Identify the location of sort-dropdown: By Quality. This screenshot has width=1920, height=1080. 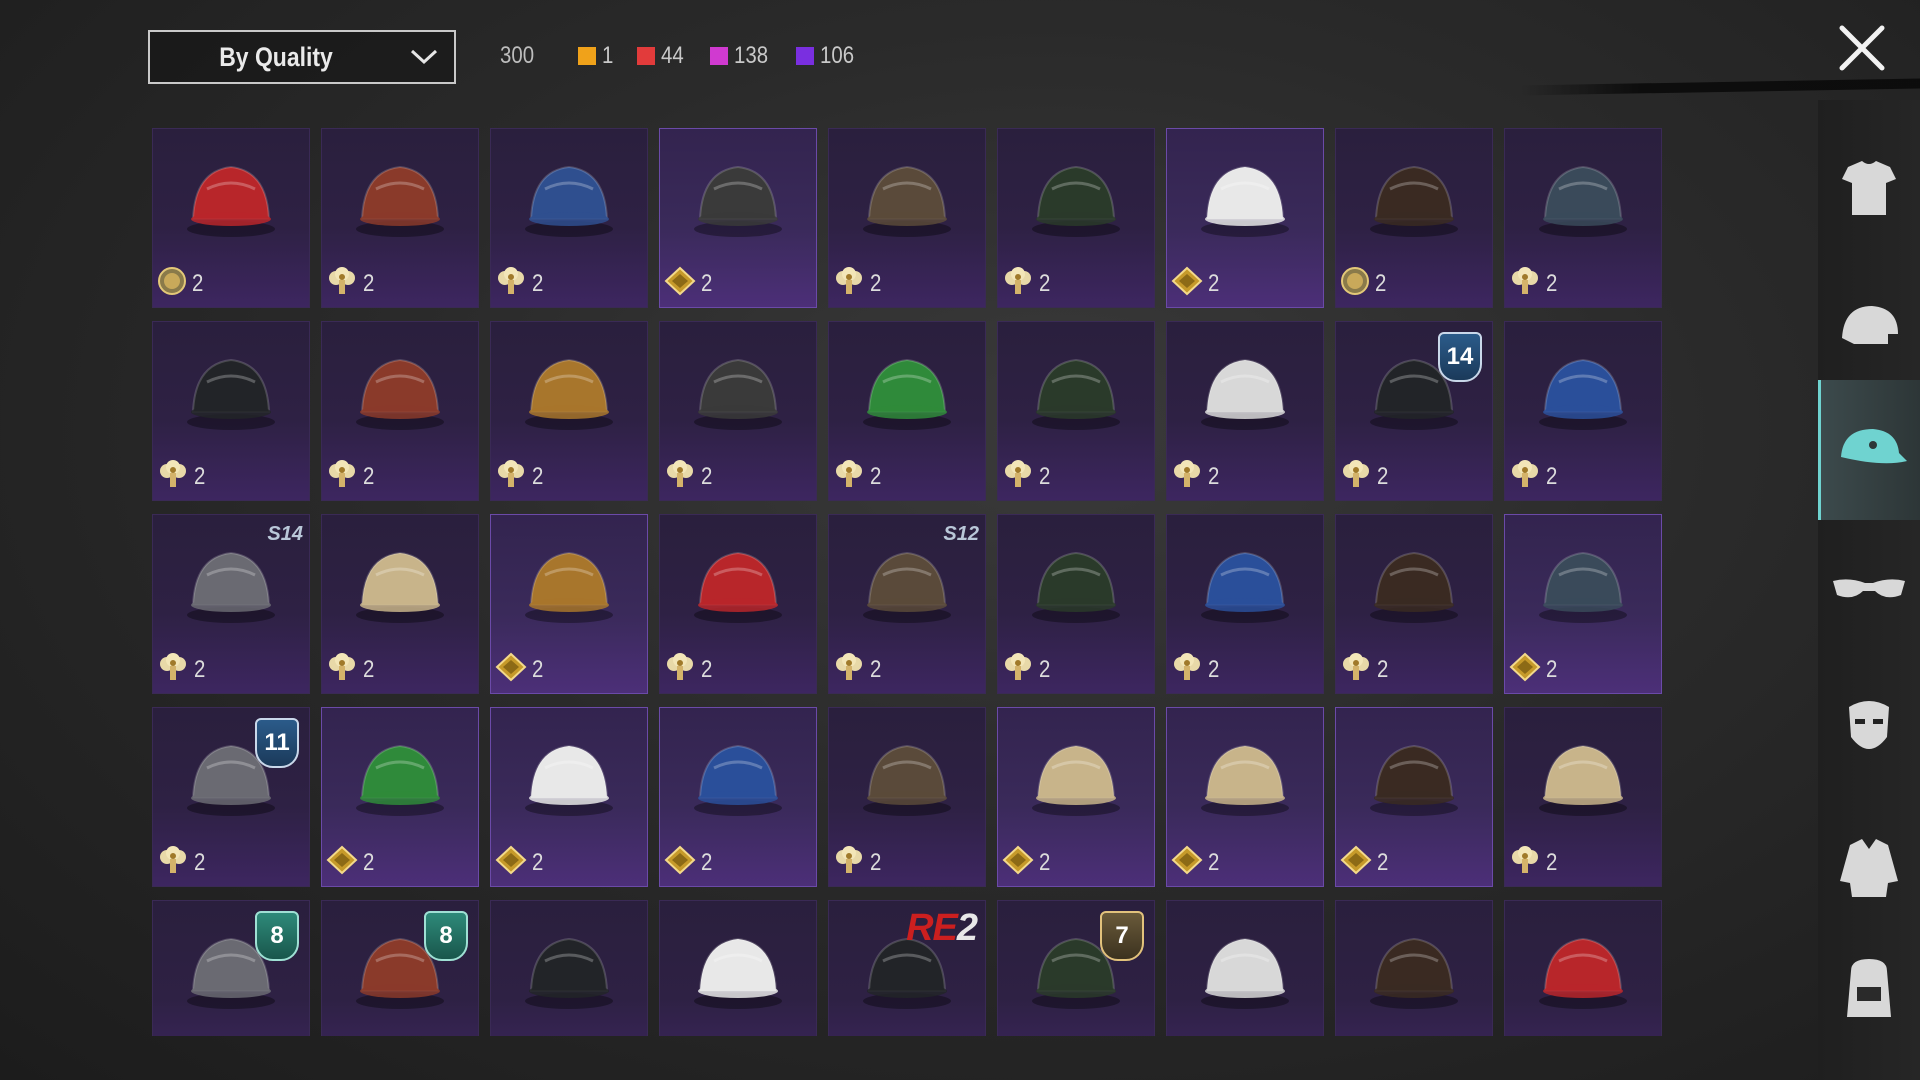
(302, 57).